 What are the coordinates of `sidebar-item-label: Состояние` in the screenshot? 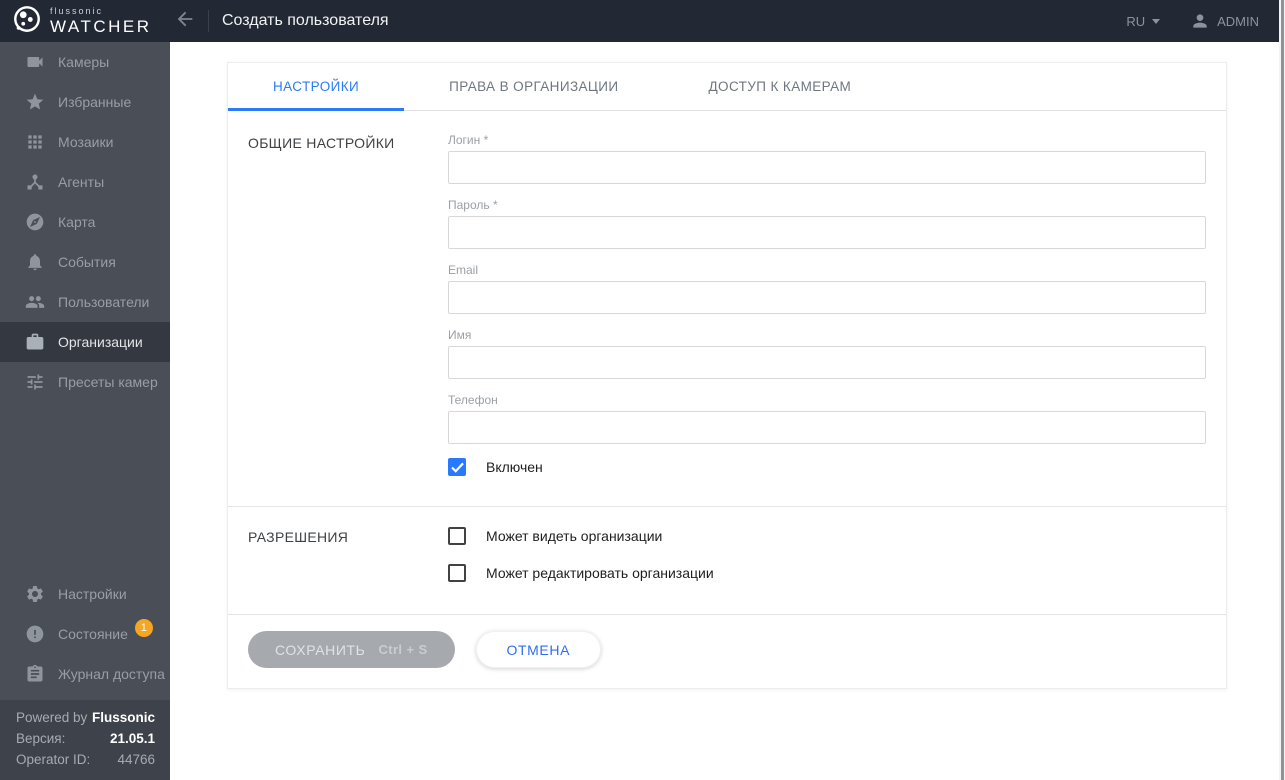 It's located at (93, 634).